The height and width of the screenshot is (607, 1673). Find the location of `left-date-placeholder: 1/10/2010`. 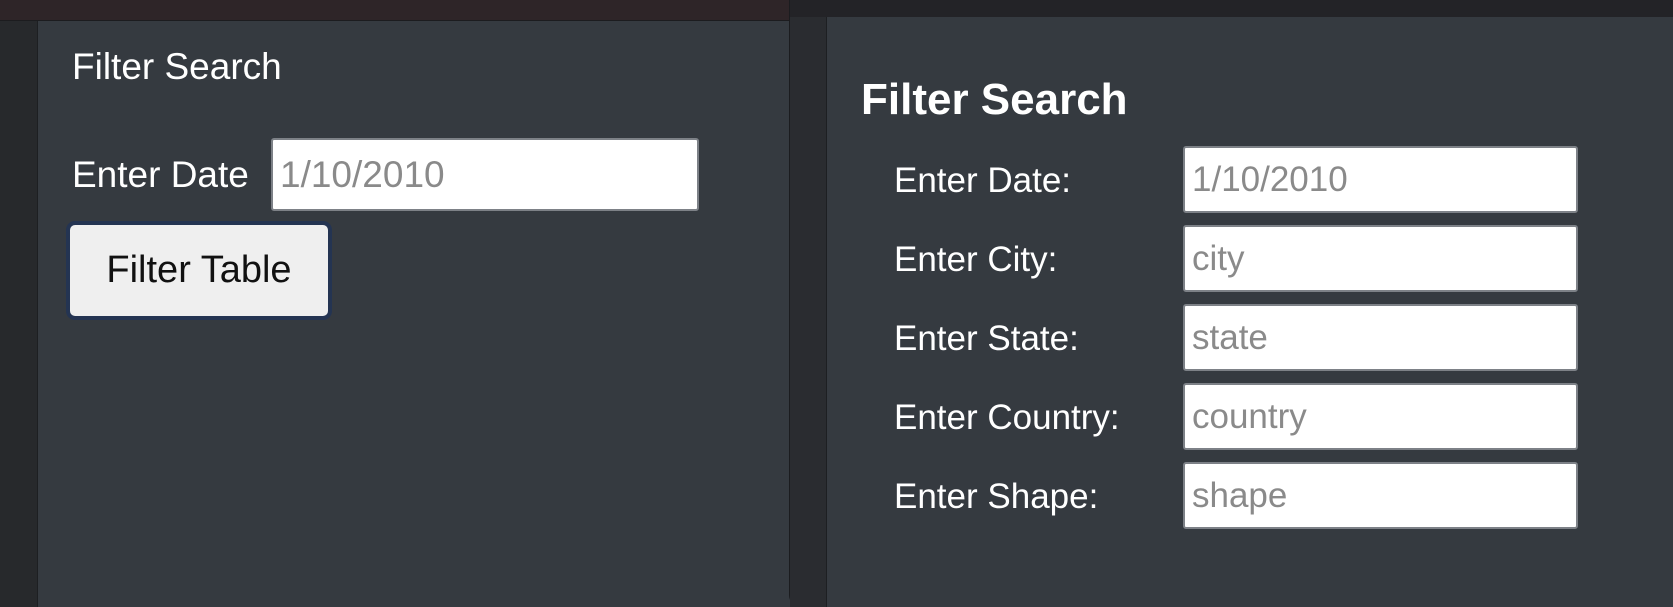

left-date-placeholder: 1/10/2010 is located at coordinates (362, 174).